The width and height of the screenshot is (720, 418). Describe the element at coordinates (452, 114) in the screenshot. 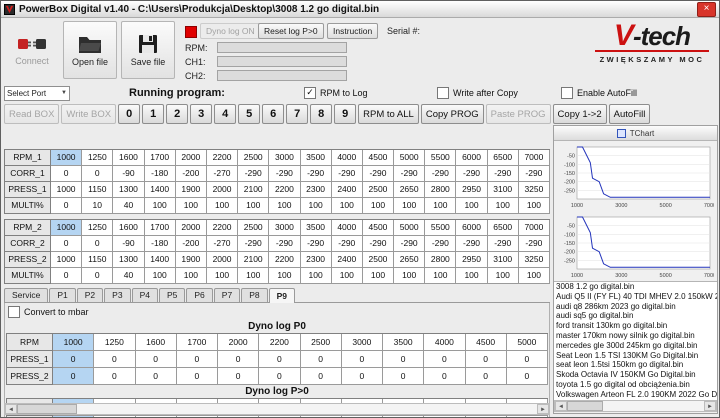

I see `button-copy-prog: Copy PROG` at that location.